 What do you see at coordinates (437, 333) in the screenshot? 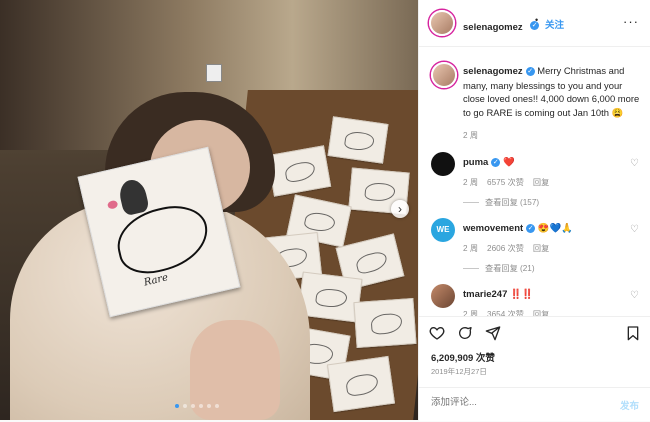
I see `heart-icon` at bounding box center [437, 333].